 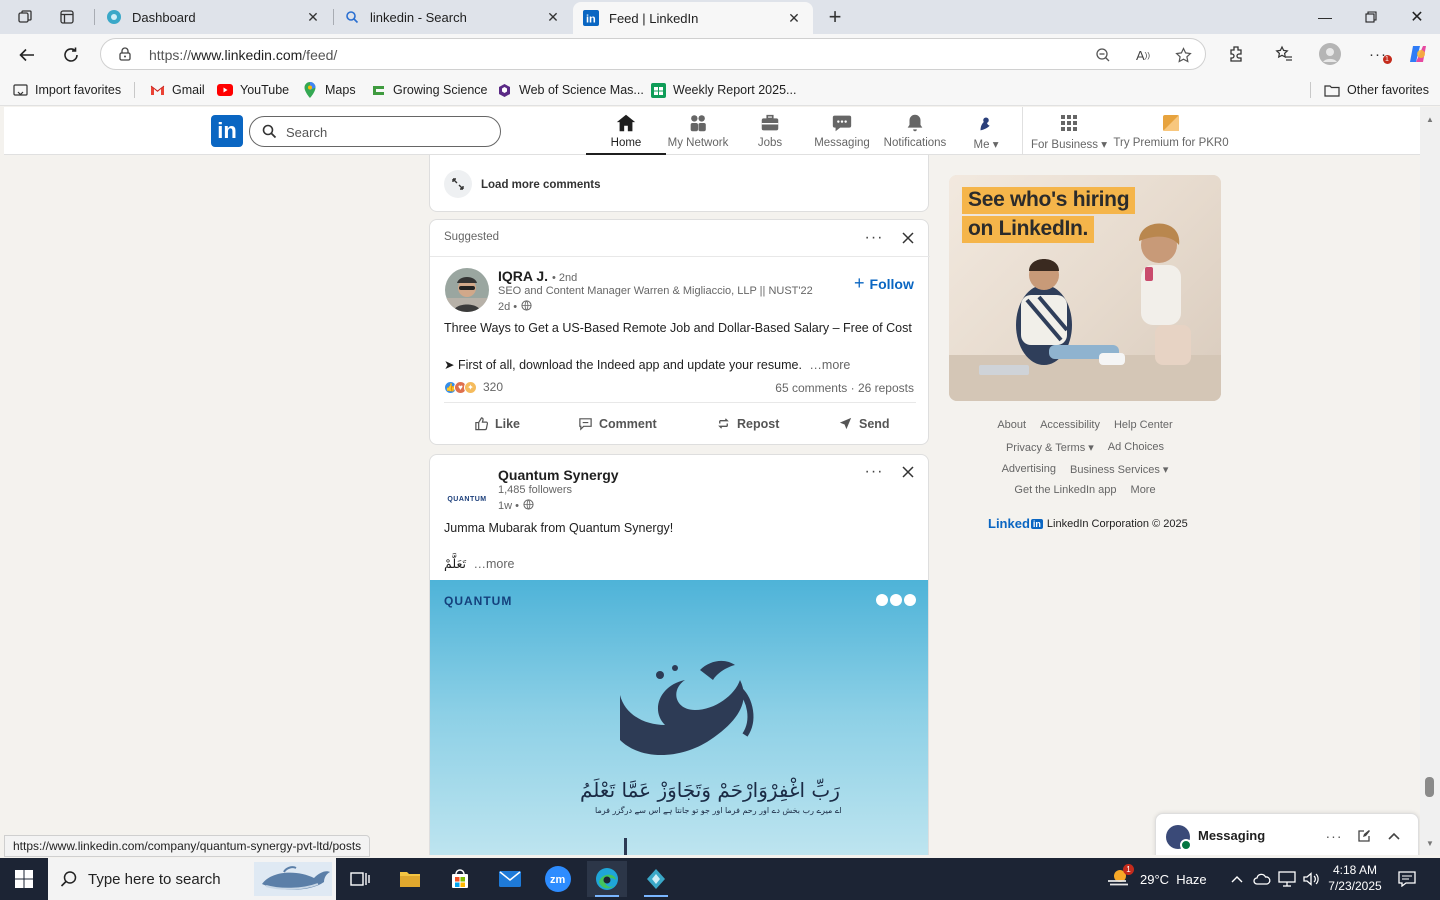 What do you see at coordinates (460, 879) in the screenshot?
I see `microsoft-store-icon` at bounding box center [460, 879].